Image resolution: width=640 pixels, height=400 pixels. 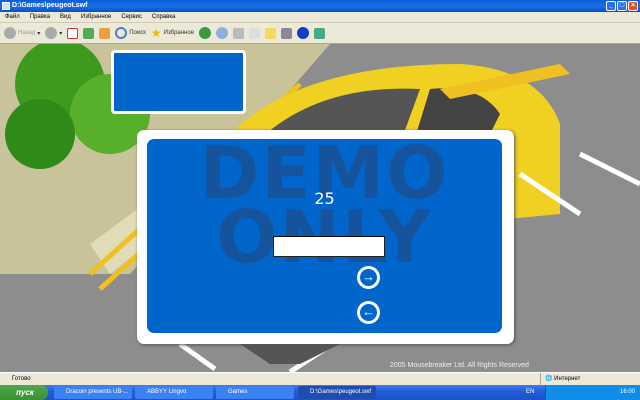 What do you see at coordinates (627, 392) in the screenshot?
I see `clock: 16:00` at bounding box center [627, 392].